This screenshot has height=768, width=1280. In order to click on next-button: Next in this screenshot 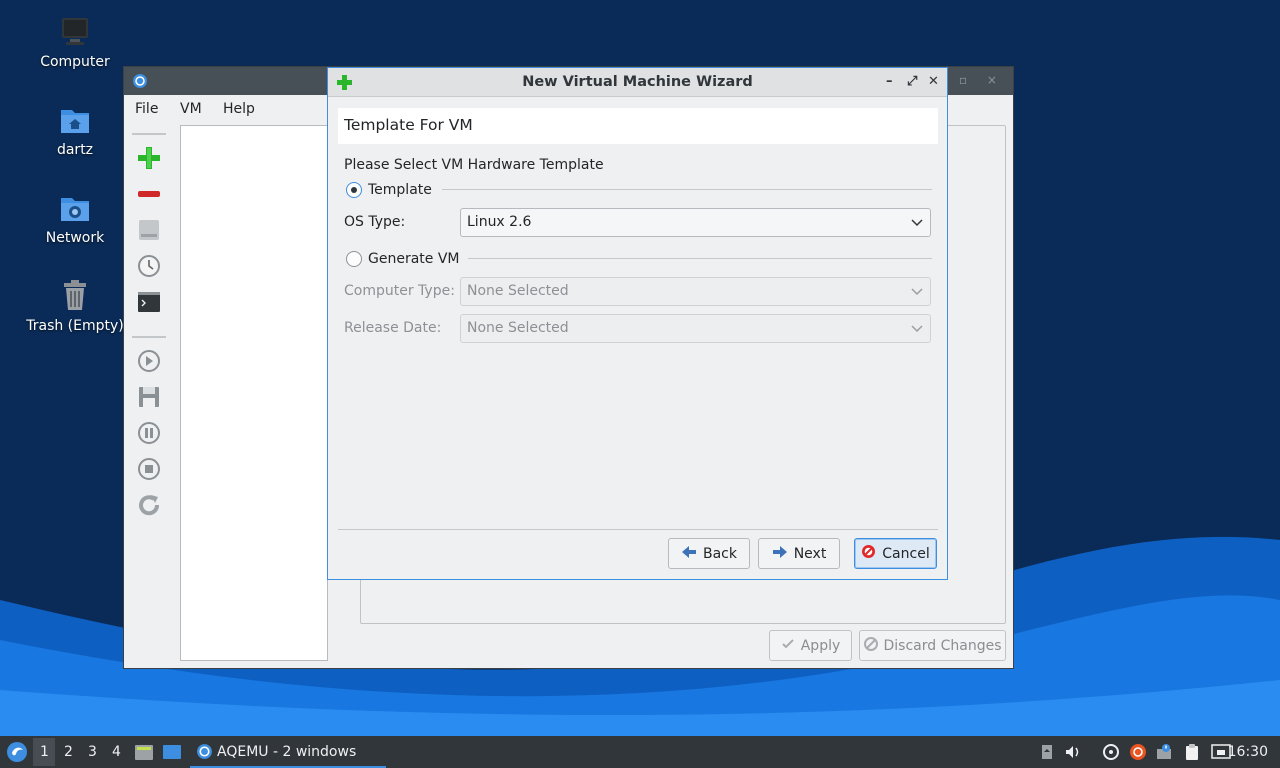, I will do `click(799, 553)`.